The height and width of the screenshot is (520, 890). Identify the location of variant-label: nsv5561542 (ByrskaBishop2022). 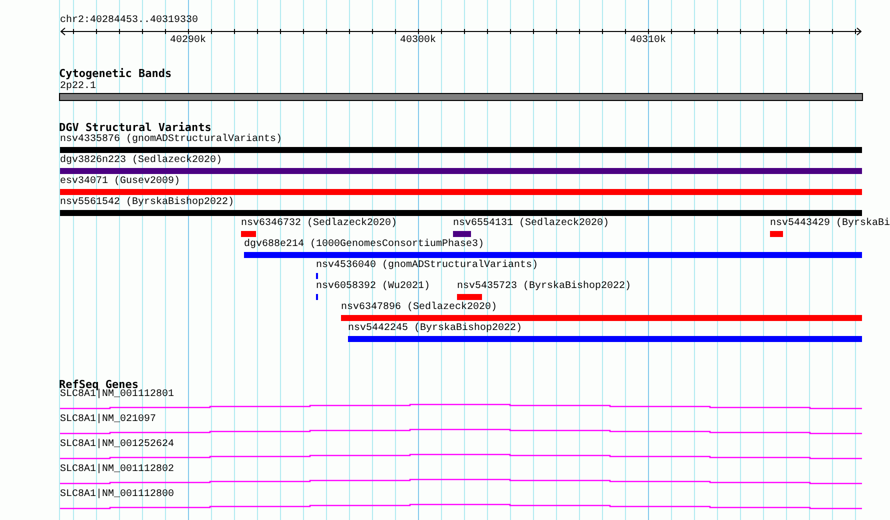
(147, 203).